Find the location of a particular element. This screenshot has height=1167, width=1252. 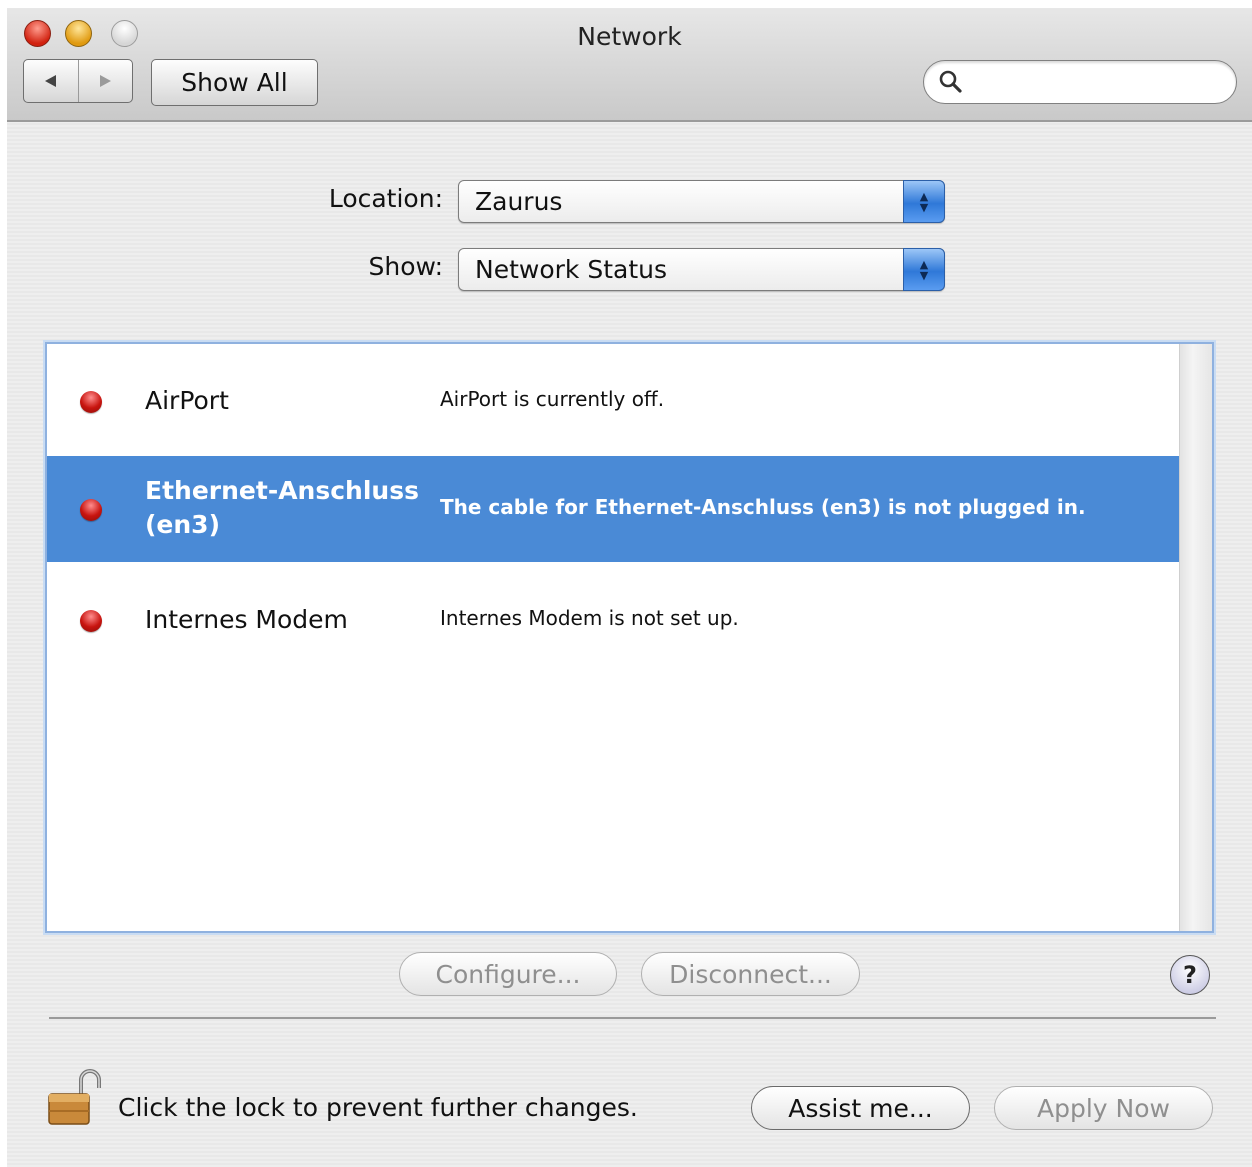

window-title: Network is located at coordinates (629, 36).